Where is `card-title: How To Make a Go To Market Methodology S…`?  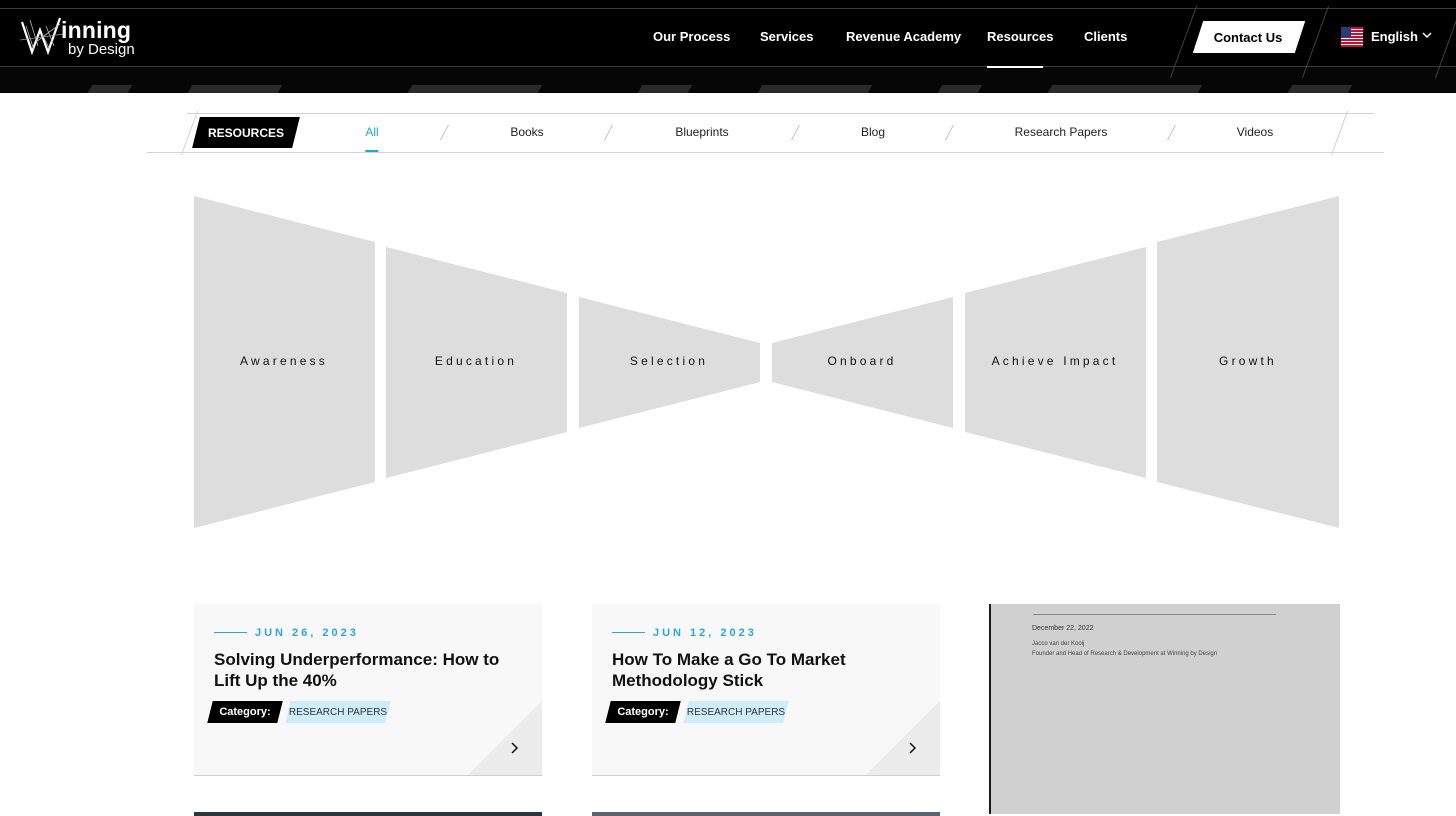
card-title: How To Make a Go To Market Methodology S… is located at coordinates (767, 670).